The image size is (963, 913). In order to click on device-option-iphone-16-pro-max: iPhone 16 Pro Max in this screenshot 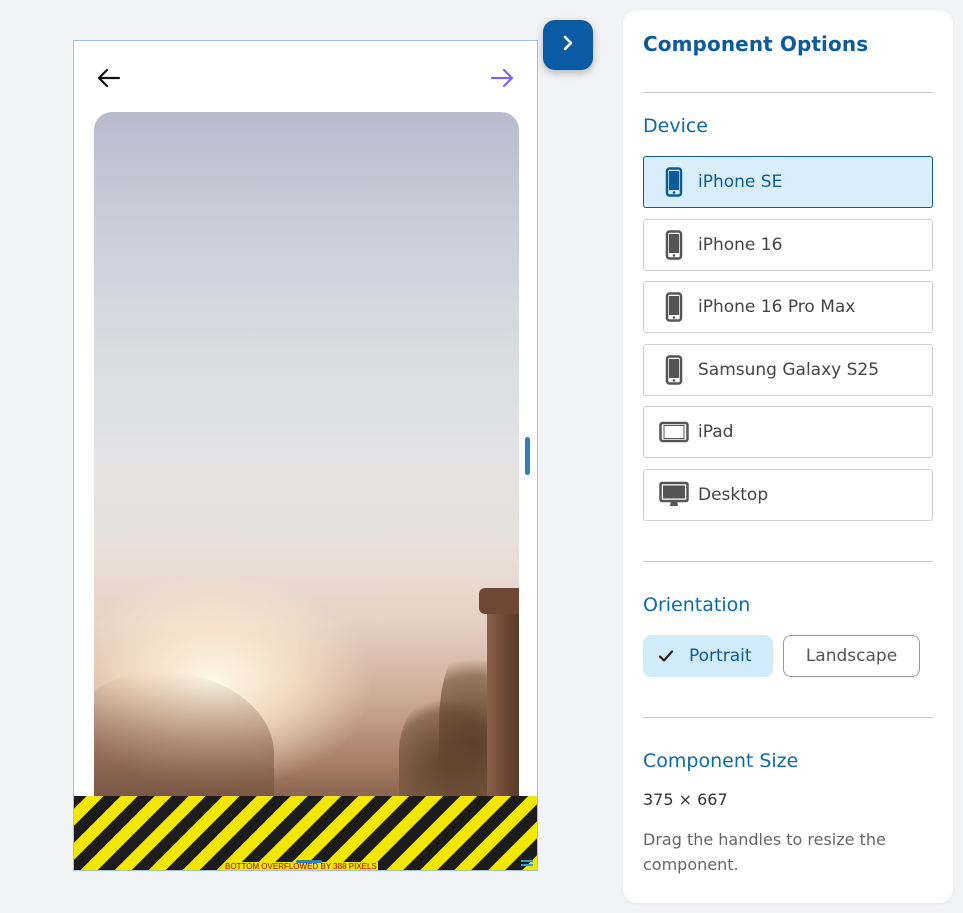, I will do `click(788, 307)`.